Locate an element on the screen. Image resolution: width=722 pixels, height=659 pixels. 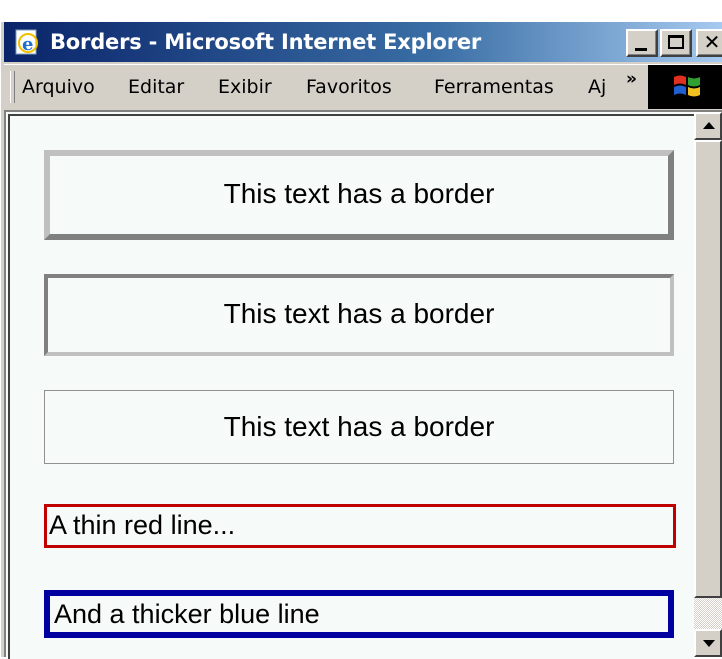
menu-item-editar: Editar is located at coordinates (156, 87).